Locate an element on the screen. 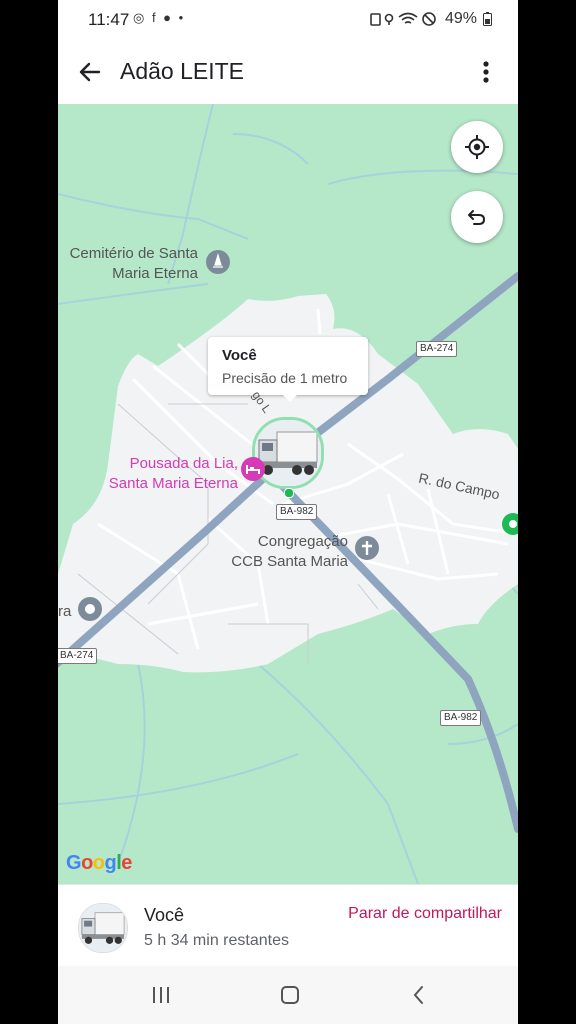  monument-icon is located at coordinates (218, 260).